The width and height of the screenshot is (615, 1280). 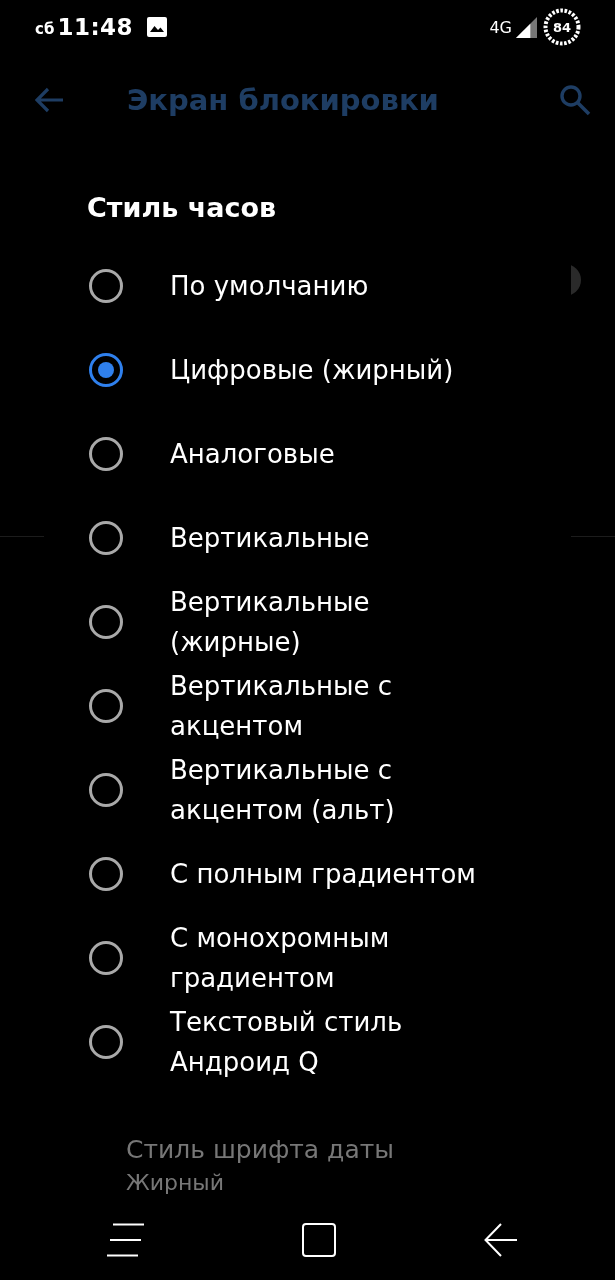 I want to click on radio-option: Вертикальные с акцентом, so click(x=329, y=706).